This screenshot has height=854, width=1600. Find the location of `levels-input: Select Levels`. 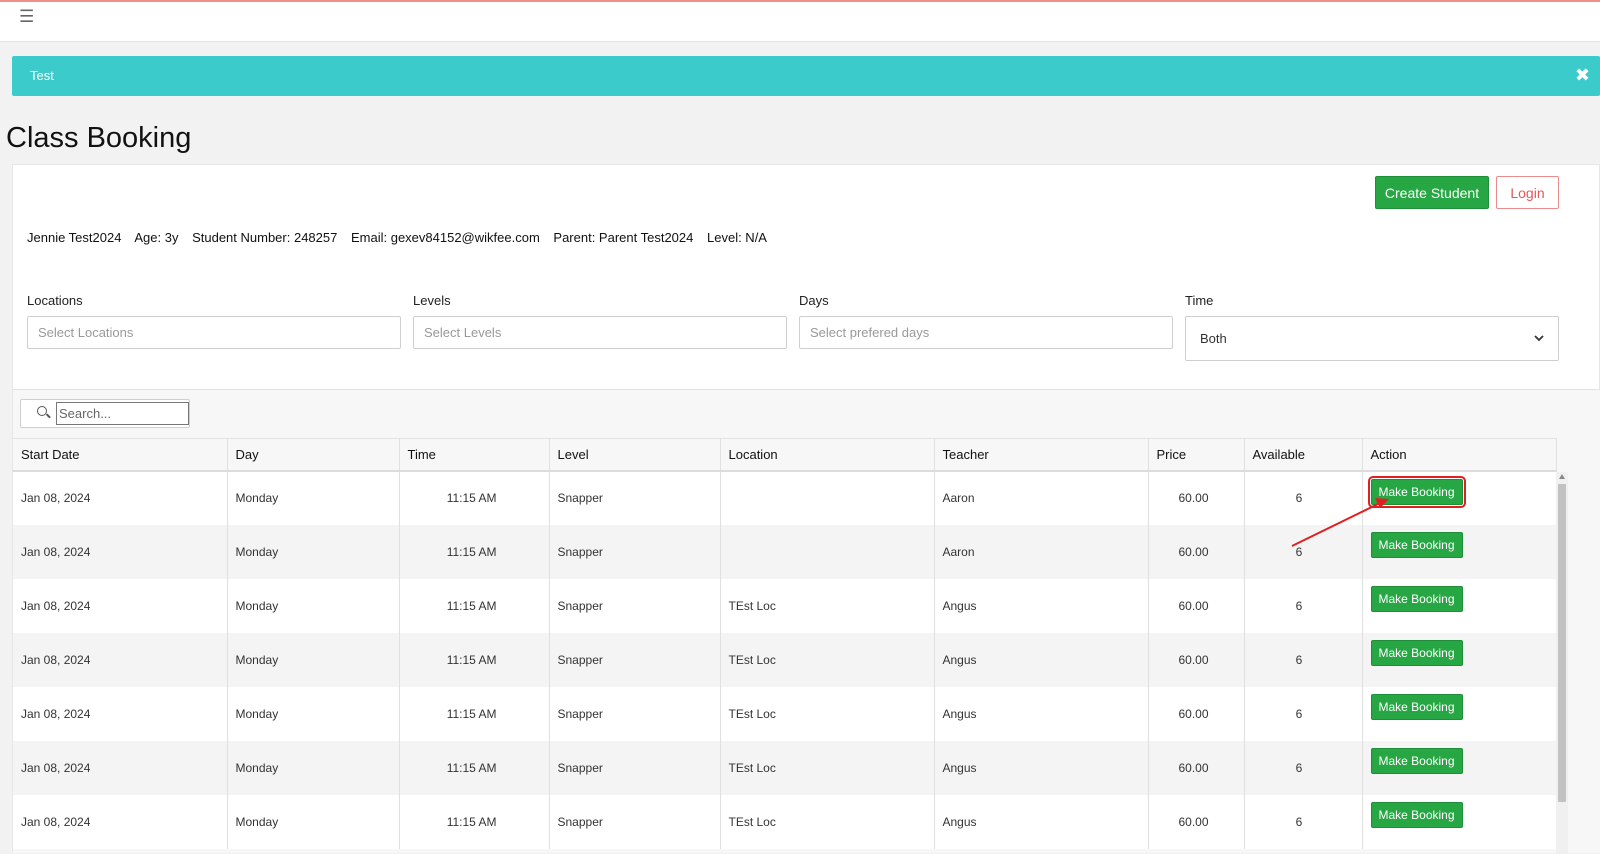

levels-input: Select Levels is located at coordinates (600, 332).